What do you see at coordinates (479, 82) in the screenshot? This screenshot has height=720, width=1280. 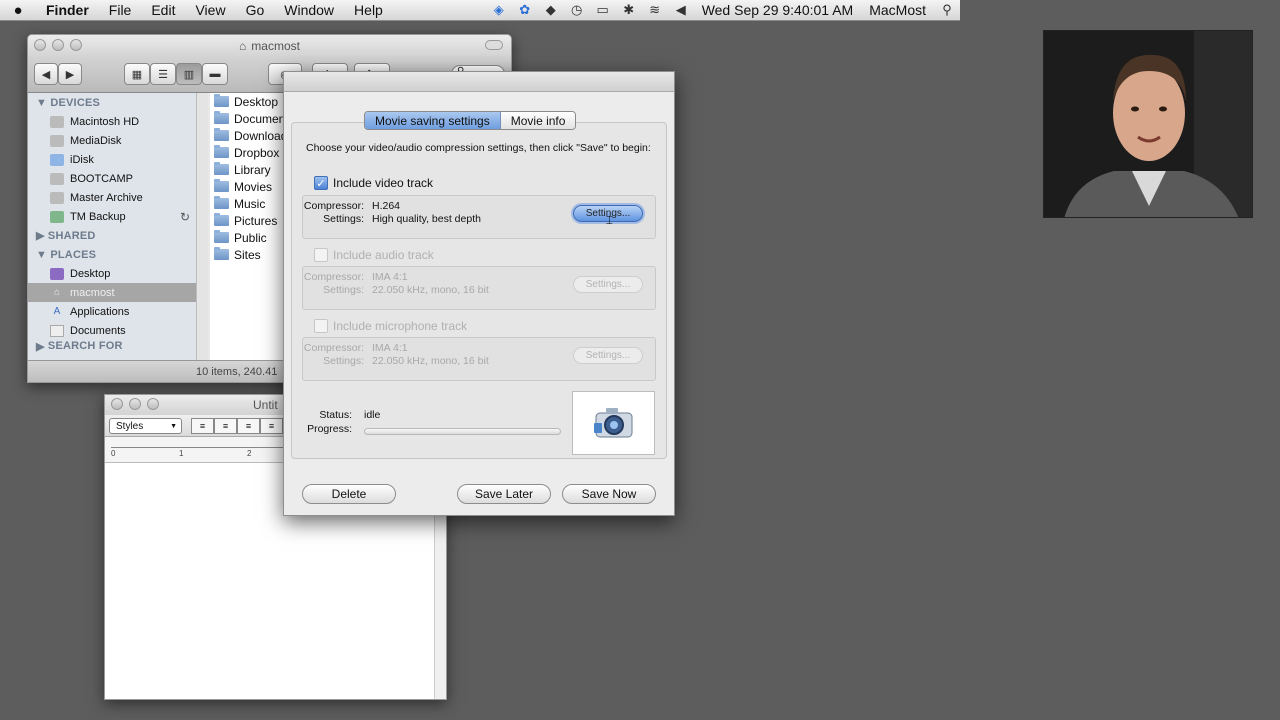 I see `dialog-titlebar` at bounding box center [479, 82].